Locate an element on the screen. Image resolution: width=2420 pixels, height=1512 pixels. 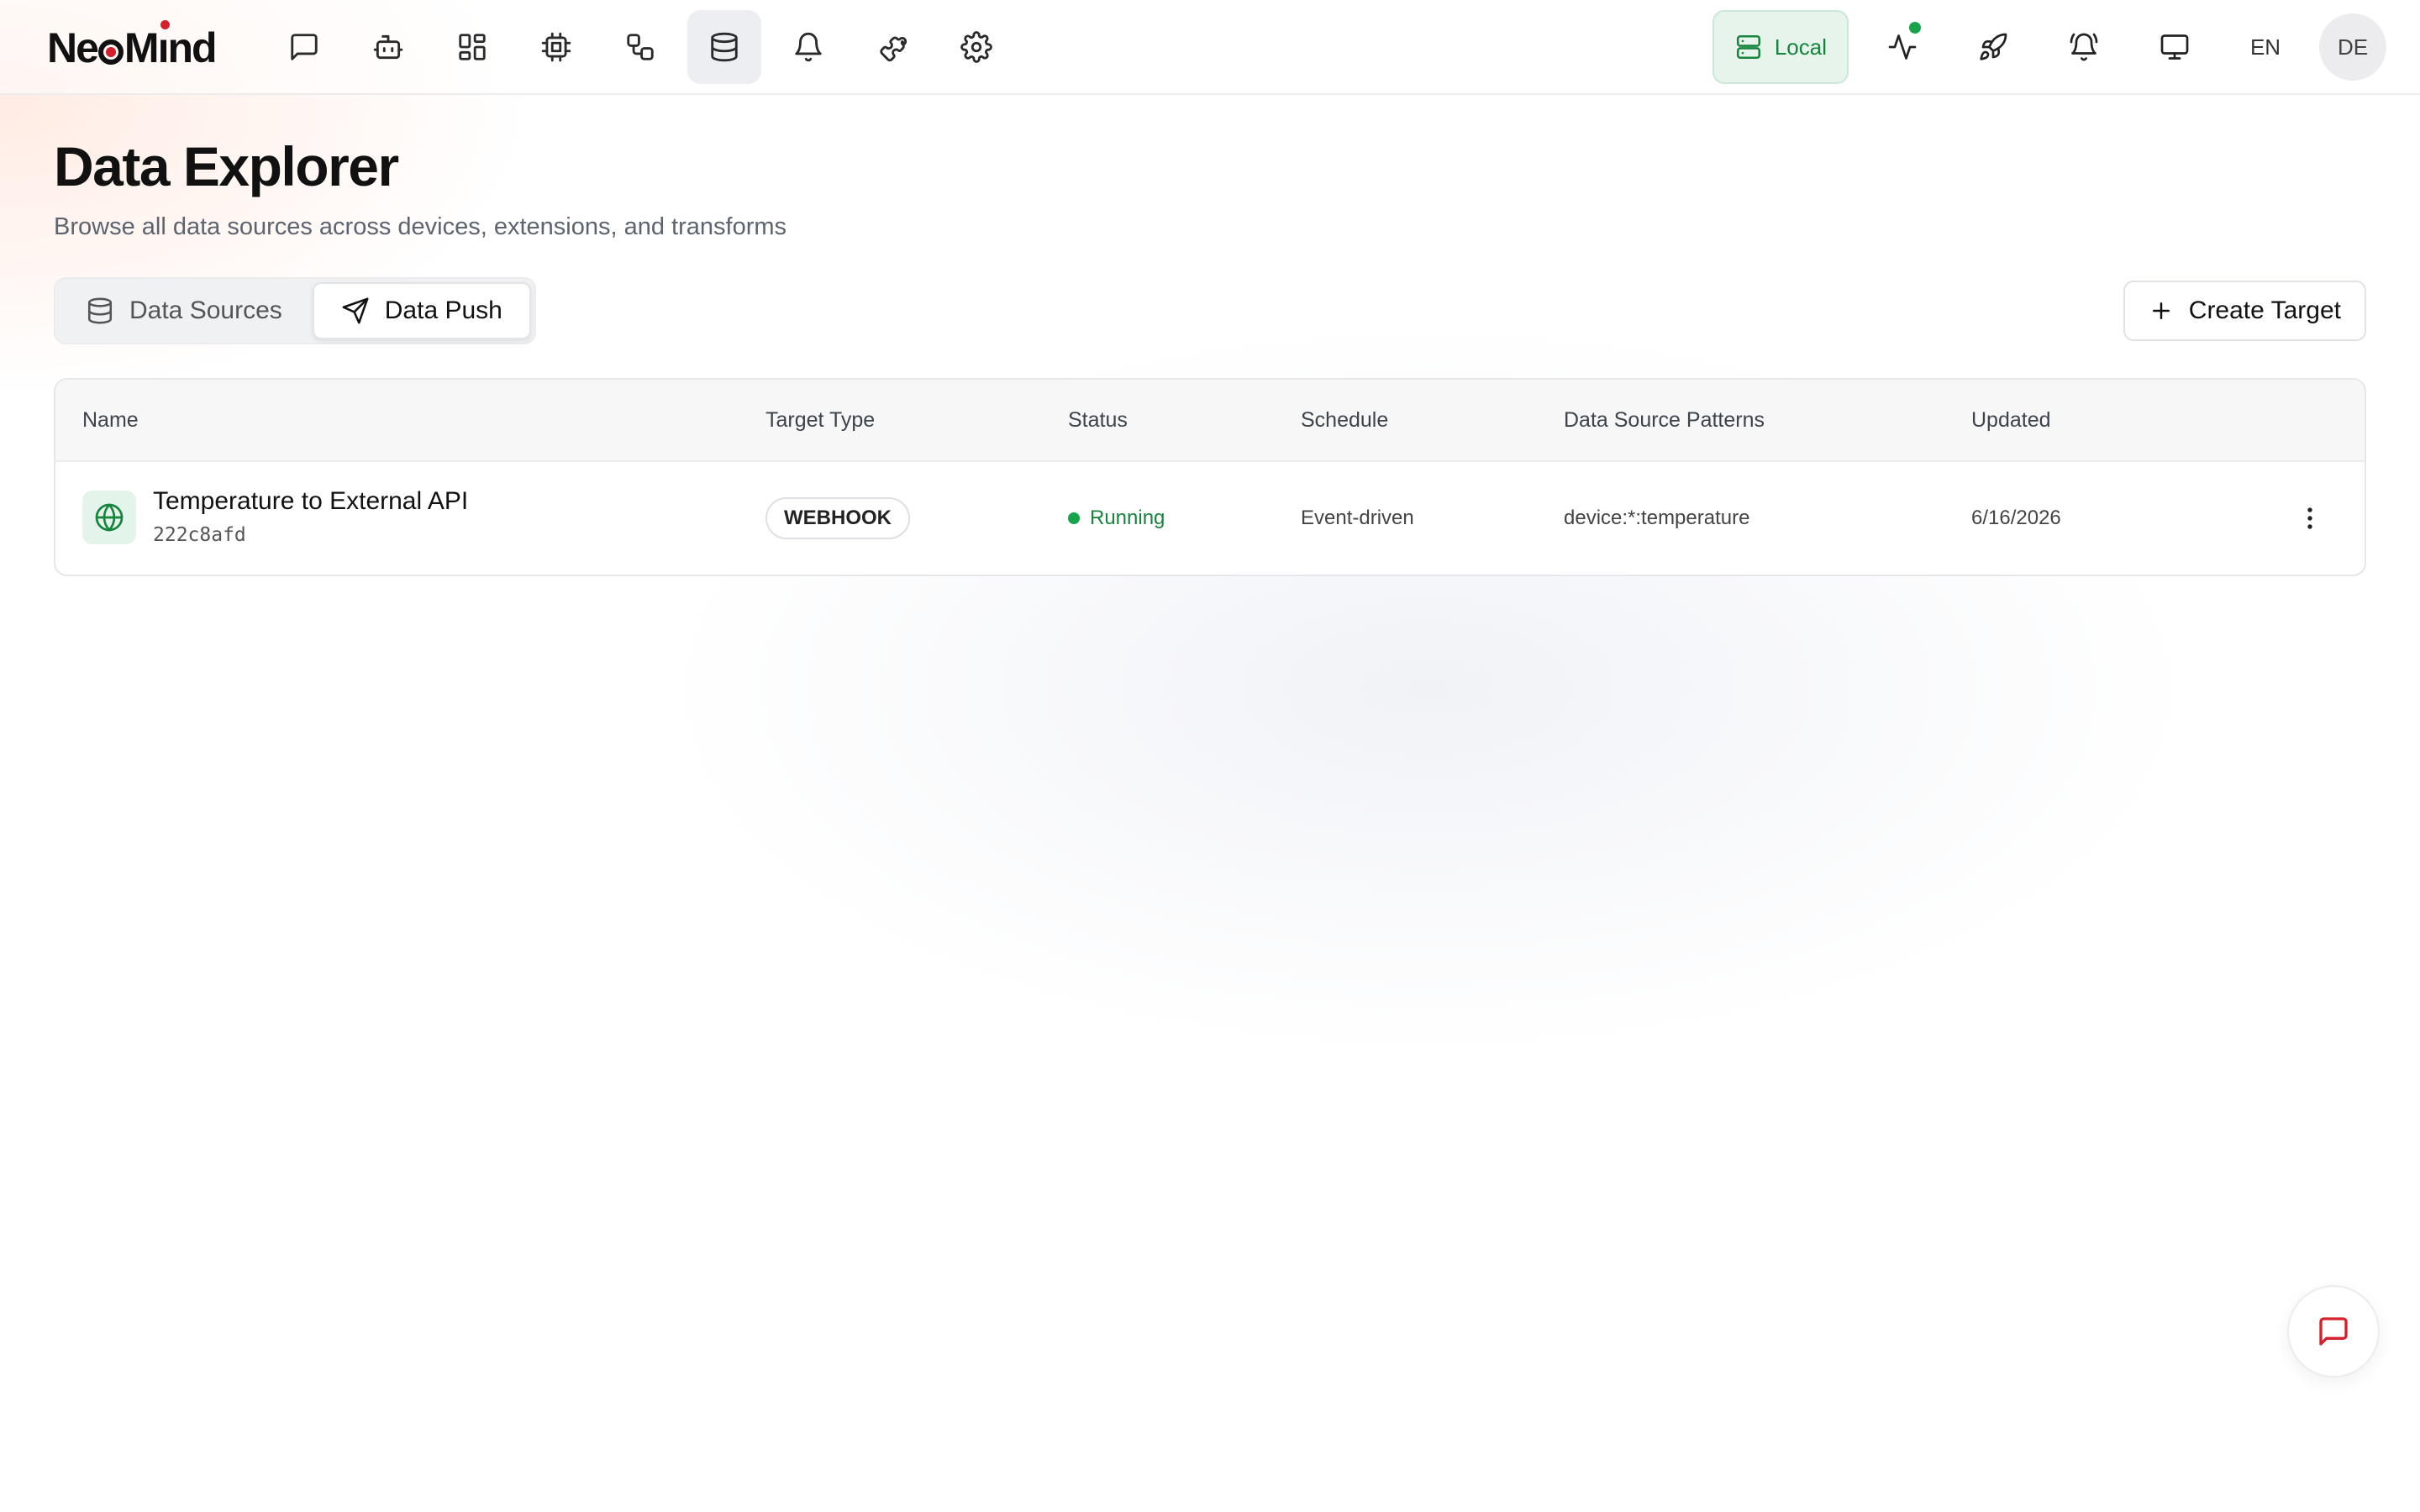
activity-button is located at coordinates (1902, 47).